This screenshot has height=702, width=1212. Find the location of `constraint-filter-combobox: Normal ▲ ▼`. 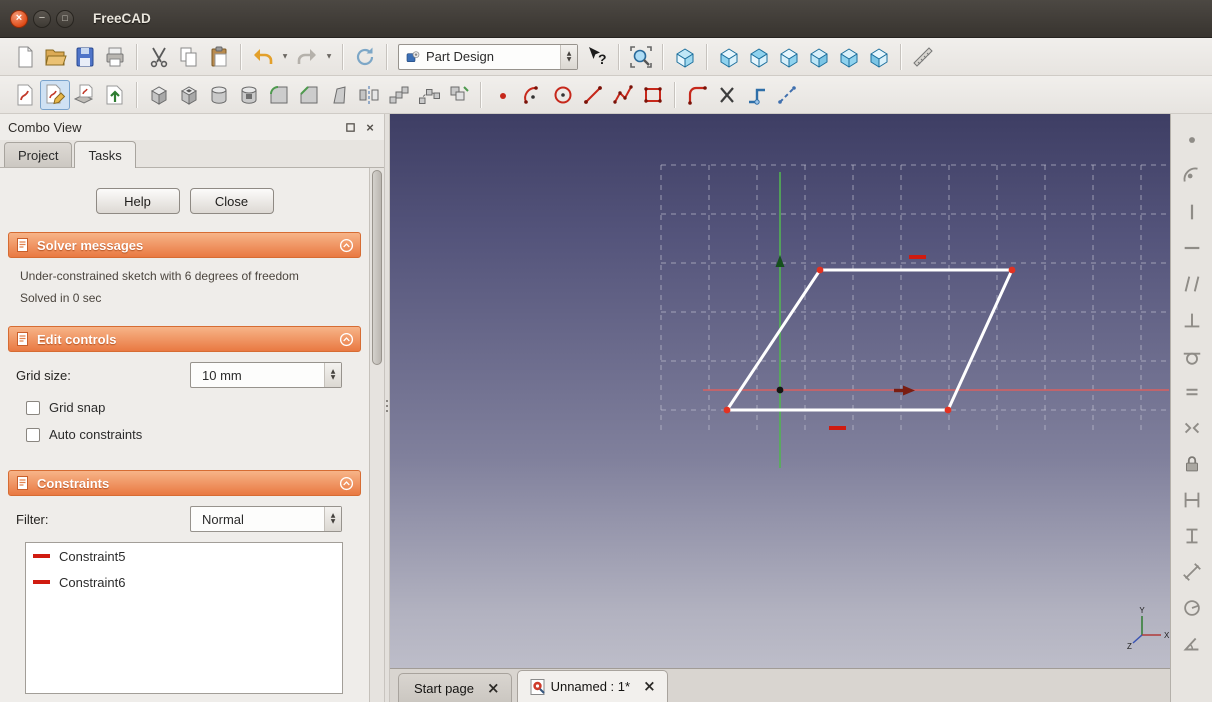

constraint-filter-combobox: Normal ▲ ▼ is located at coordinates (266, 519).